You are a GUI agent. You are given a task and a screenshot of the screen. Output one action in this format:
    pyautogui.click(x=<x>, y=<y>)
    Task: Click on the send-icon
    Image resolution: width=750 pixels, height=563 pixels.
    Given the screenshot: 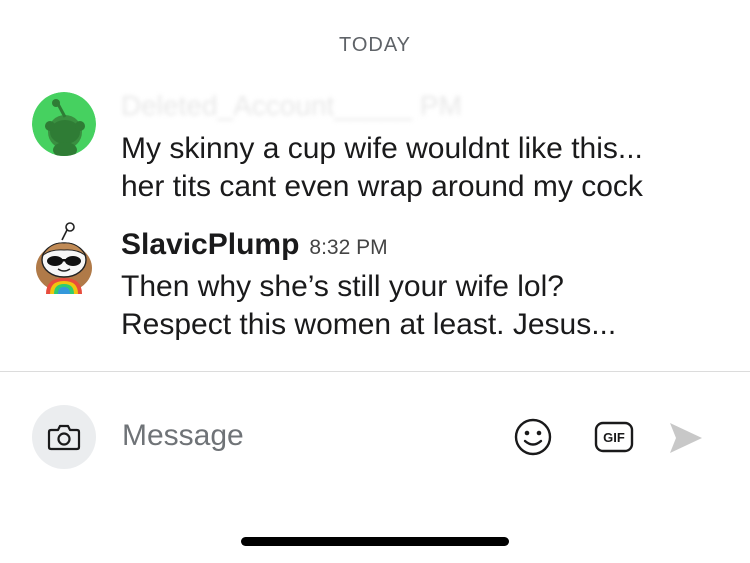 What is the action you would take?
    pyautogui.click(x=686, y=438)
    